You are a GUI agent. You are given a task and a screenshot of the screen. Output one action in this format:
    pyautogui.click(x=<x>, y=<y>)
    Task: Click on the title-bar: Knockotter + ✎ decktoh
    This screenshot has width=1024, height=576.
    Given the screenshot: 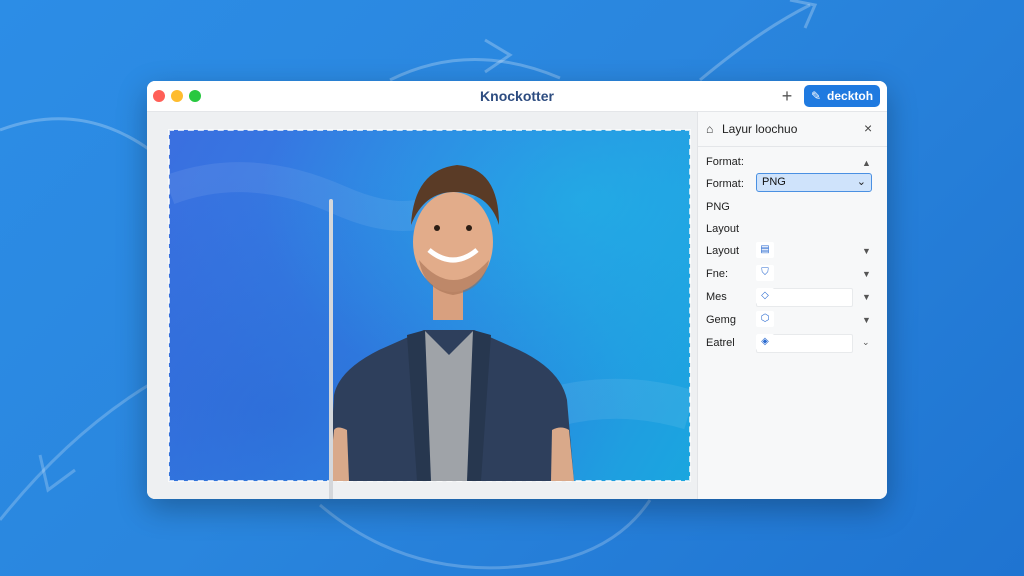 What is the action you would take?
    pyautogui.click(x=517, y=96)
    